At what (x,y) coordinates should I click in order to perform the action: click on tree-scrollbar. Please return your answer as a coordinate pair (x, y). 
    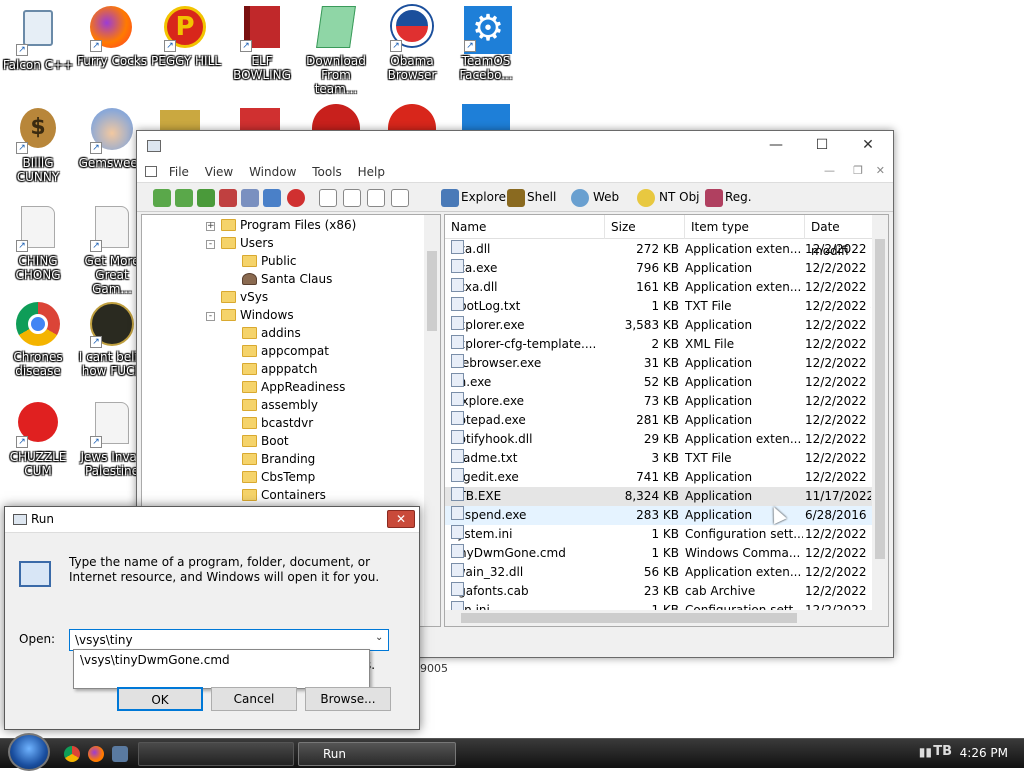
    Looking at the image, I should click on (432, 420).